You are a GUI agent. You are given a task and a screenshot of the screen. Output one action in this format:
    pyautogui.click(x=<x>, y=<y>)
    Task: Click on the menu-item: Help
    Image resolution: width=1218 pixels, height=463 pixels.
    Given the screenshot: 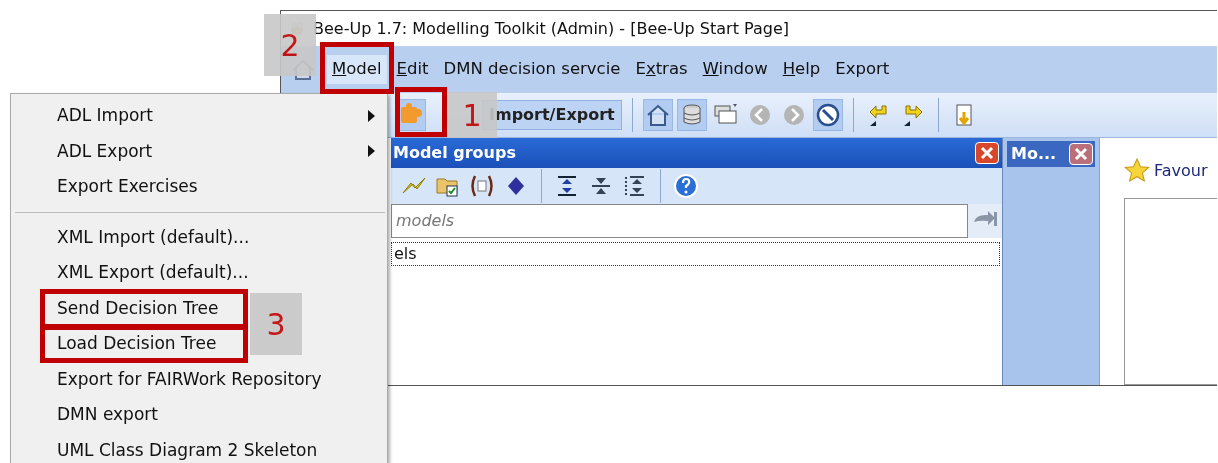 What is the action you would take?
    pyautogui.click(x=801, y=69)
    